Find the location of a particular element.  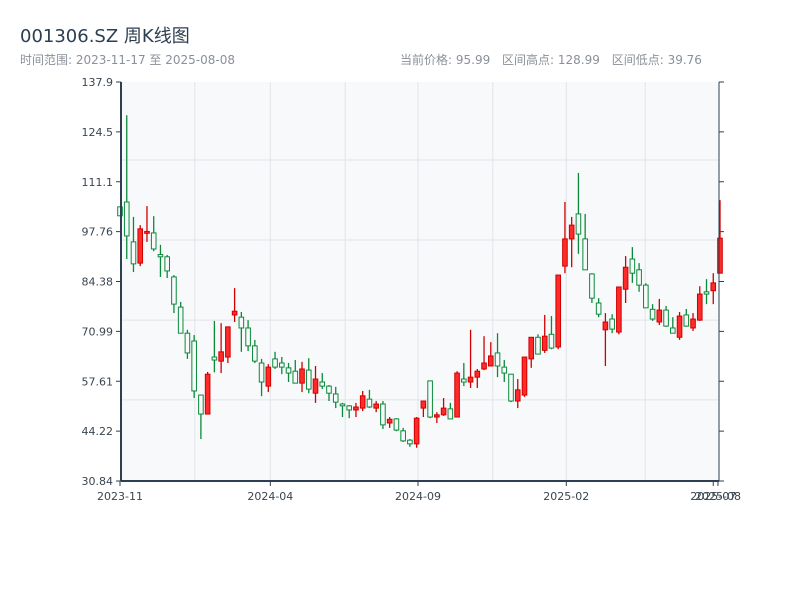

x-tick-label: 2024-04 is located at coordinates (270, 496).